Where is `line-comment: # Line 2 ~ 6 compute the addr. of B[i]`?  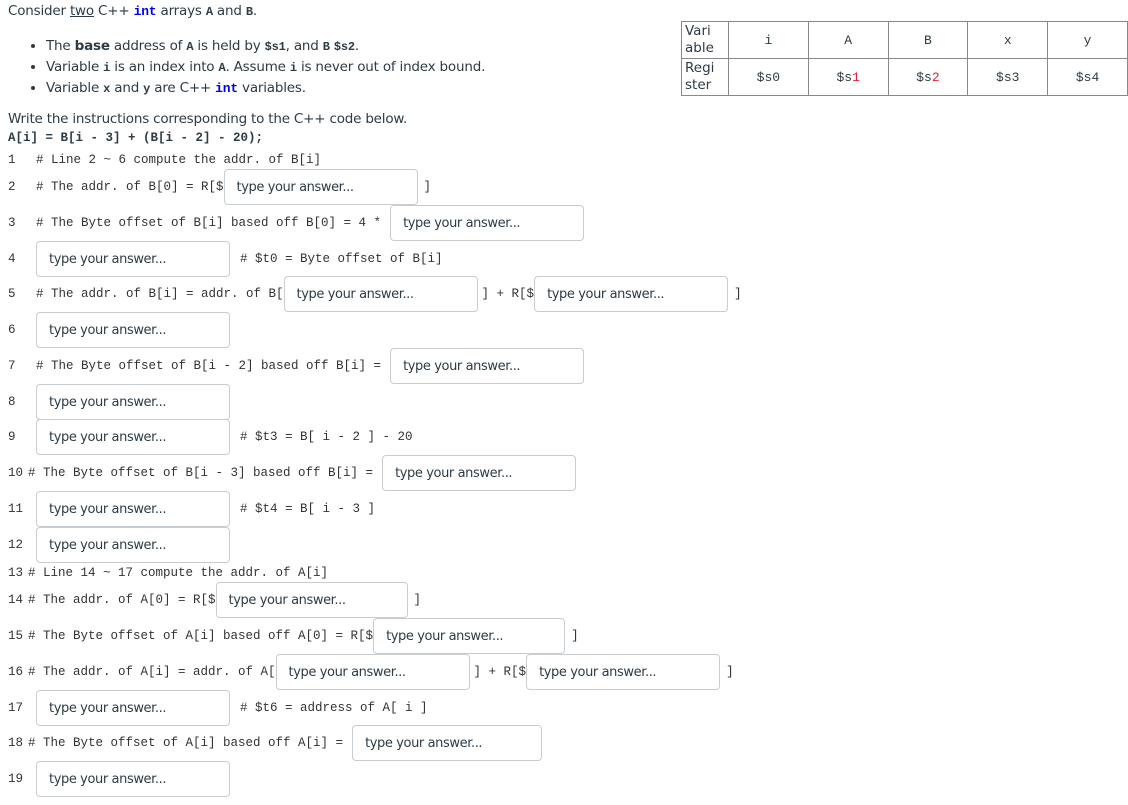 line-comment: # Line 2 ~ 6 compute the addr. of B[i] is located at coordinates (179, 160).